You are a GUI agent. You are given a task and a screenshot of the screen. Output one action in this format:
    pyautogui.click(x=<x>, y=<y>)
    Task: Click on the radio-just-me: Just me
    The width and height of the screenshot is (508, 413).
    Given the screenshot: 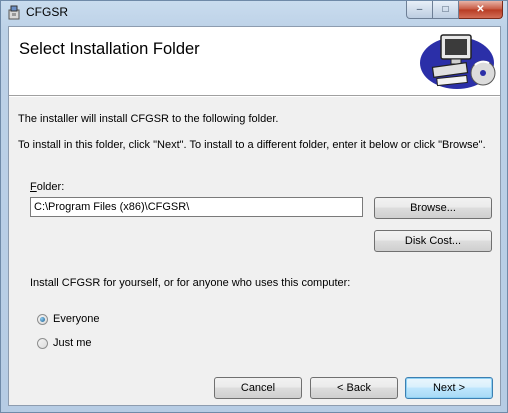 What is the action you would take?
    pyautogui.click(x=64, y=343)
    